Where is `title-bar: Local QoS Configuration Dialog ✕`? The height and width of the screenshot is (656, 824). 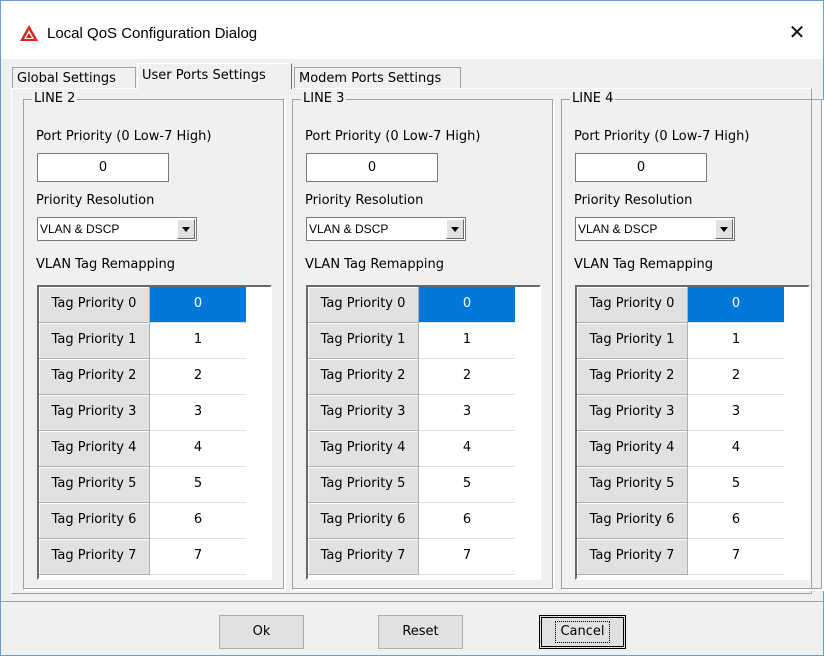
title-bar: Local QoS Configuration Dialog ✕ is located at coordinates (412, 30).